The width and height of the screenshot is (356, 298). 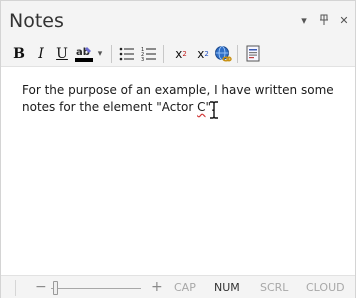 I want to click on bullet-list-button, so click(x=127, y=54).